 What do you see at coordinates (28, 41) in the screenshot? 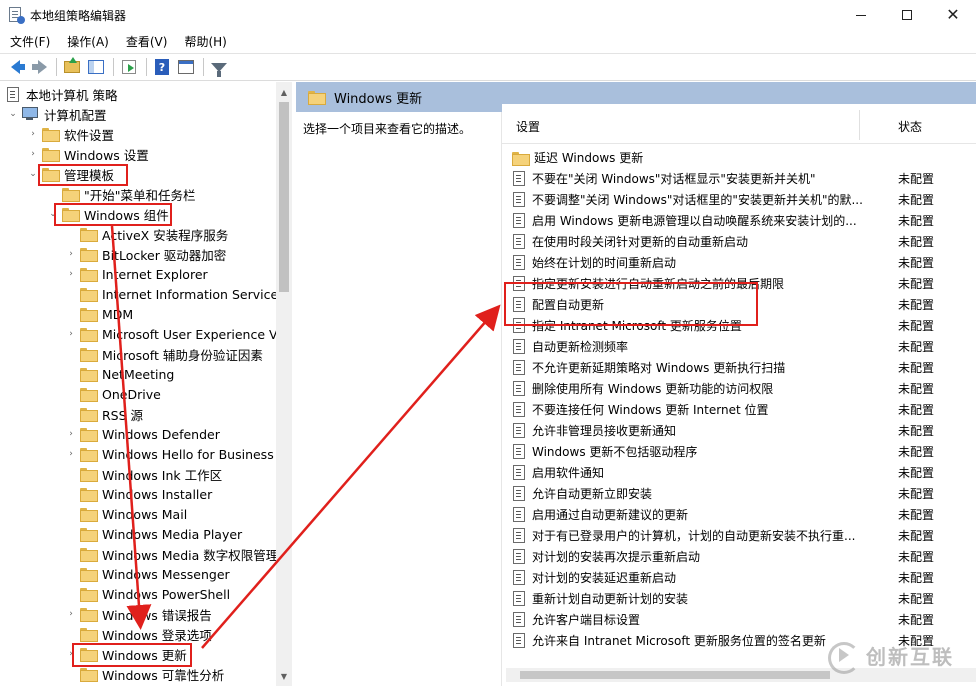
I see `menu-file: 文件(F)` at bounding box center [28, 41].